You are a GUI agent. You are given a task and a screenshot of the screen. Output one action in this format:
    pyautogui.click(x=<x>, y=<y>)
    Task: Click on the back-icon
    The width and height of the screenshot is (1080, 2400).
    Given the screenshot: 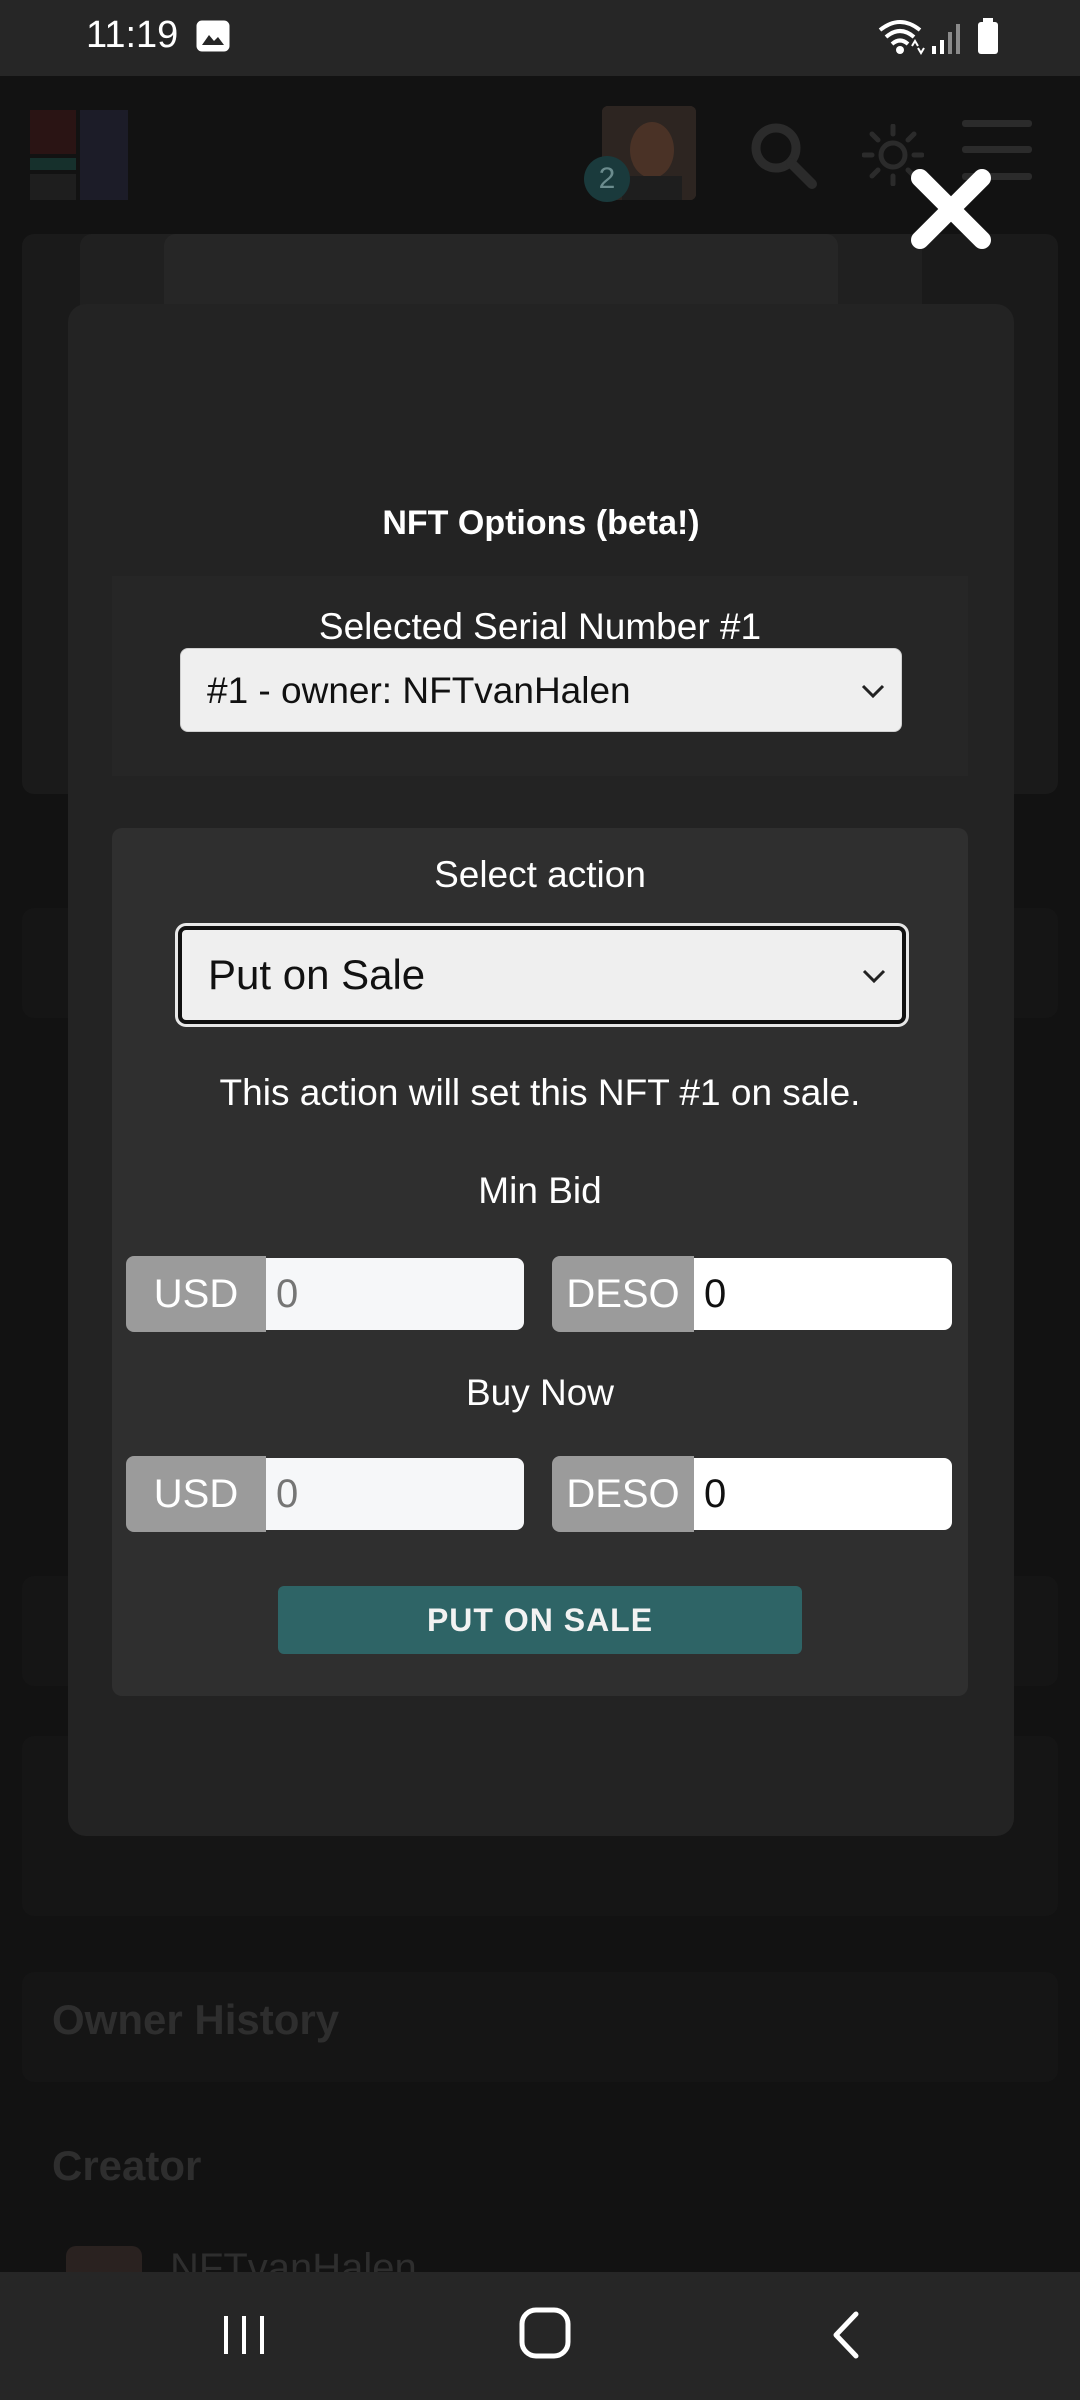 What is the action you would take?
    pyautogui.click(x=846, y=2335)
    